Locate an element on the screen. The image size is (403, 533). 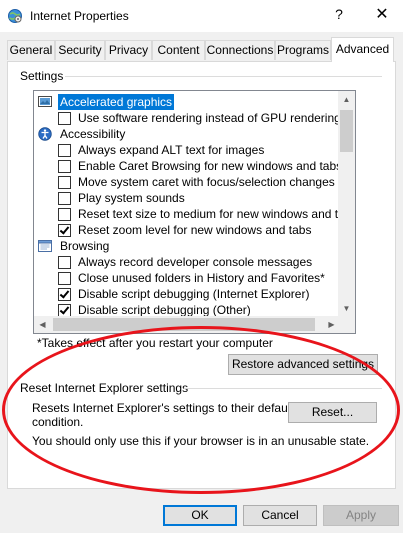
category-label: Browsing is located at coordinates (85, 246).